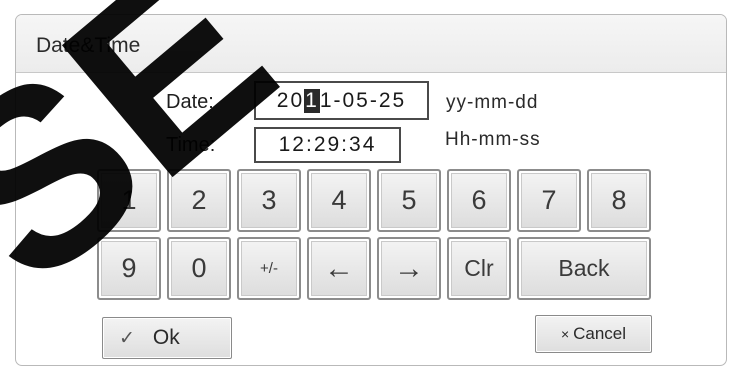 Image resolution: width=737 pixels, height=377 pixels. I want to click on cancel-label: Cancel, so click(600, 333).